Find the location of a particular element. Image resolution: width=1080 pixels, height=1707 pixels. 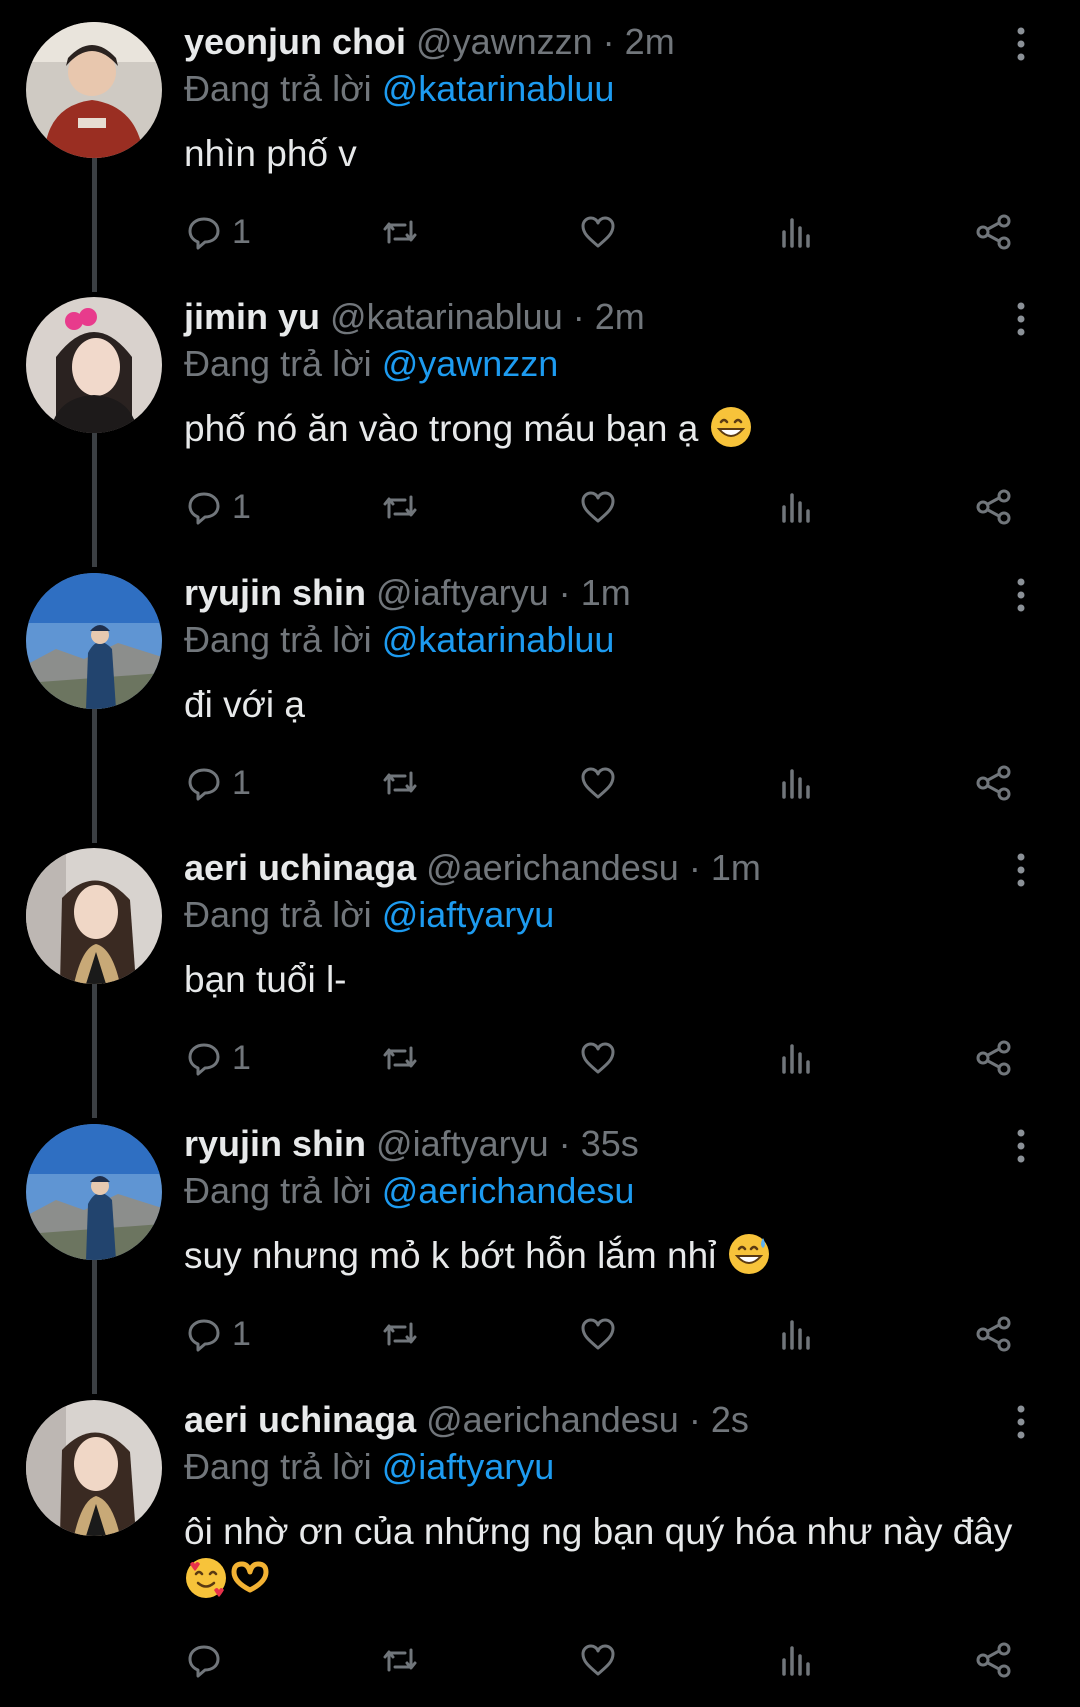

reply-mention: @yawnzzn is located at coordinates (470, 363).